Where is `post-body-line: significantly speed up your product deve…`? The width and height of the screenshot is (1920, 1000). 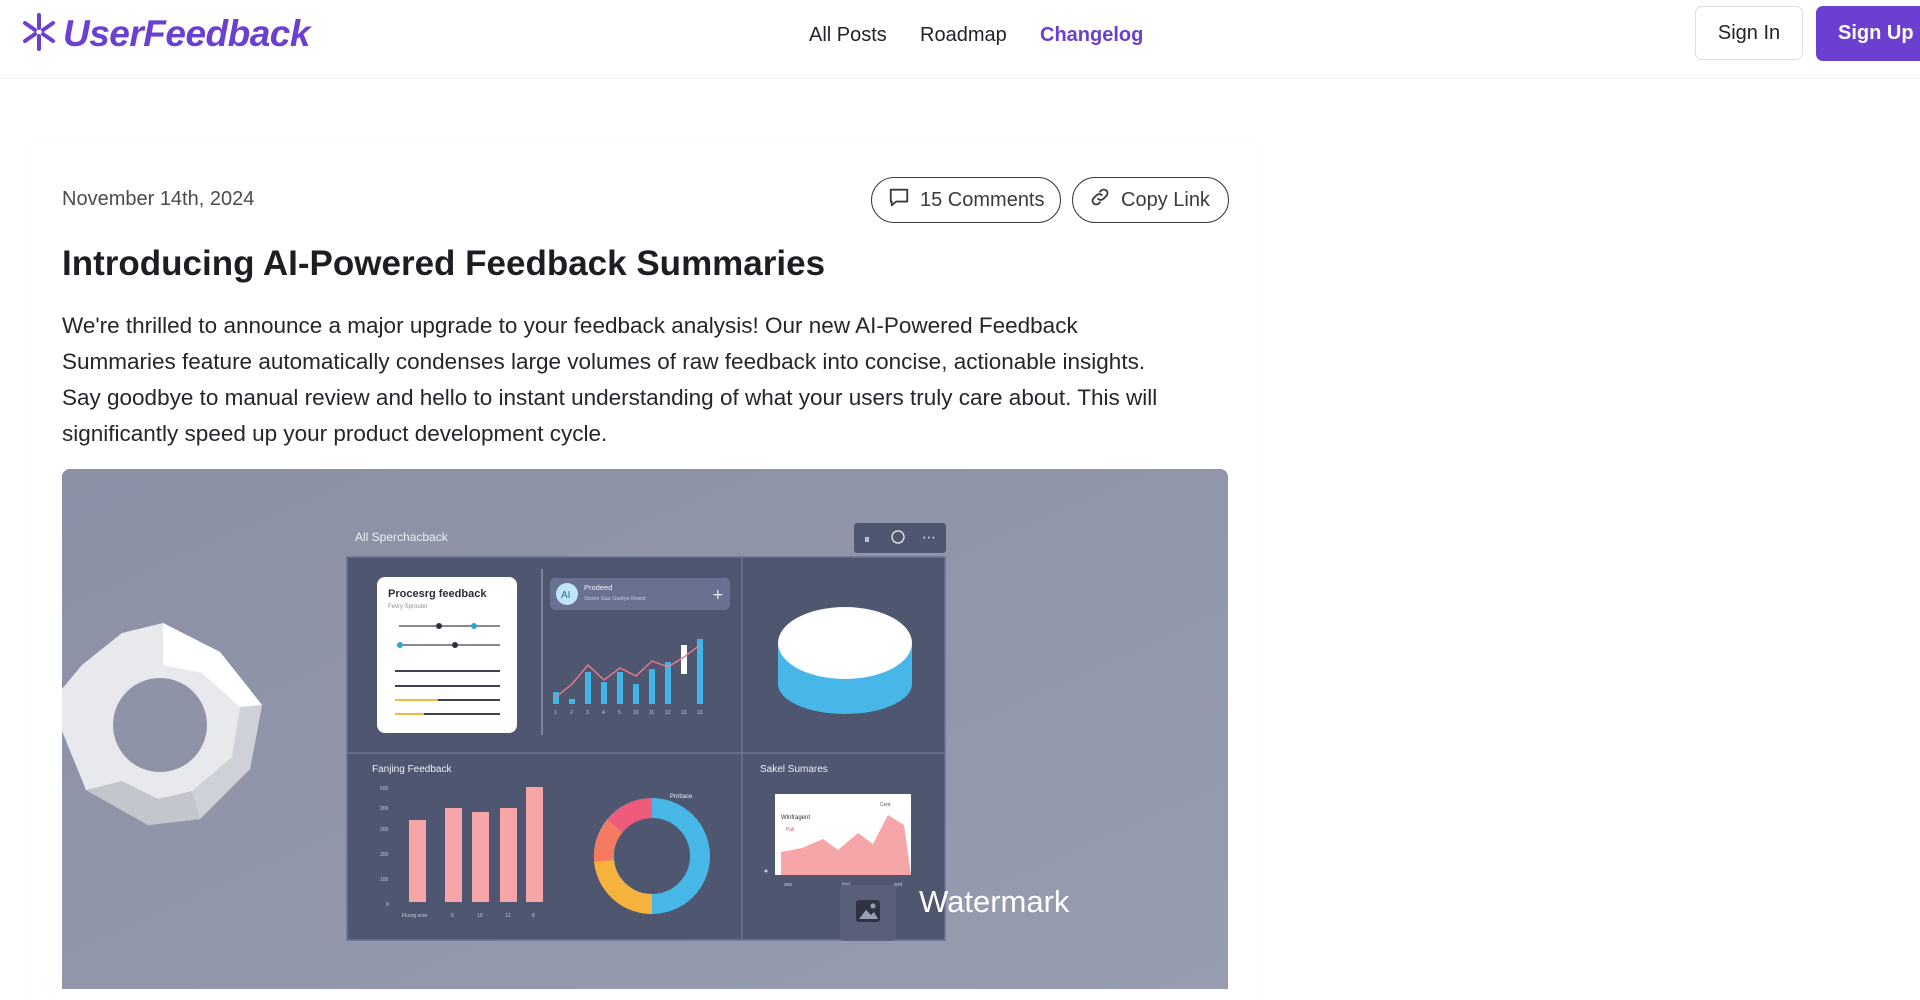
post-body-line: significantly speed up your product deve… is located at coordinates (335, 433).